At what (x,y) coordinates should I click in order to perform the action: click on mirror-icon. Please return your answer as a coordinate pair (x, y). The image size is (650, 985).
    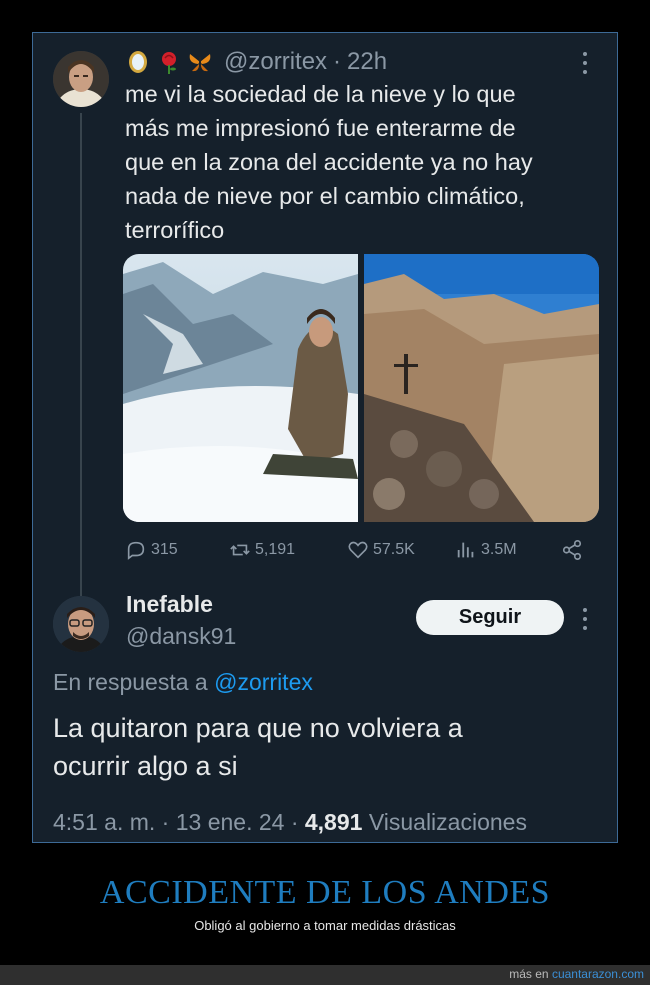
    Looking at the image, I should click on (138, 62).